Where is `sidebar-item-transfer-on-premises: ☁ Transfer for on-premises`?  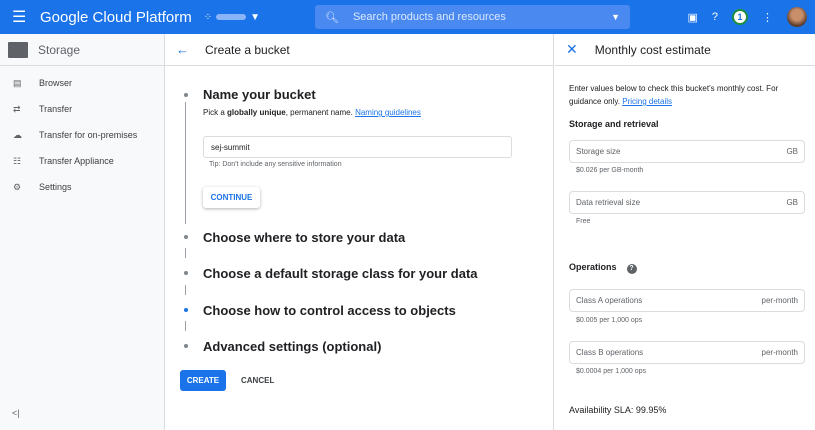
sidebar-item-transfer-on-premises: ☁ Transfer for on-premises is located at coordinates (82, 135).